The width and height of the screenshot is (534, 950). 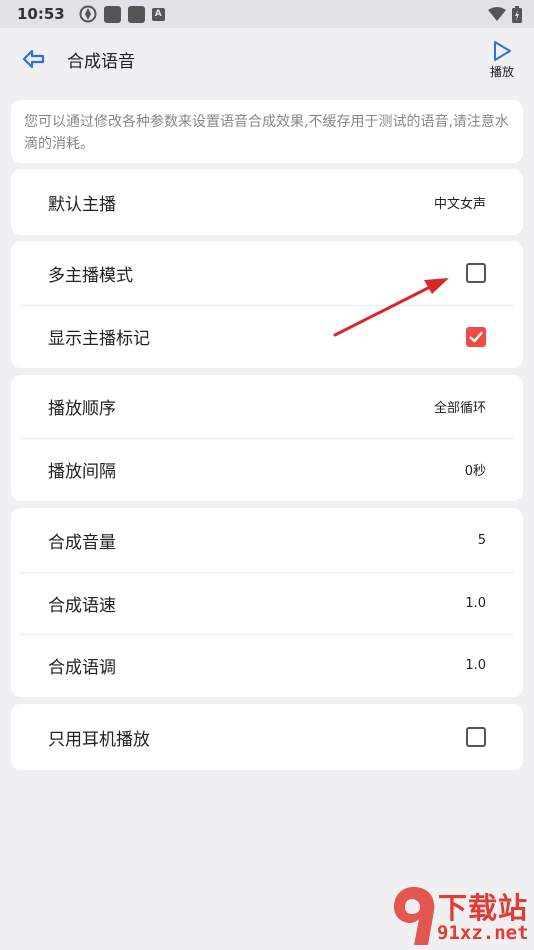 I want to click on play-order-value: 全部循环, so click(x=459, y=408).